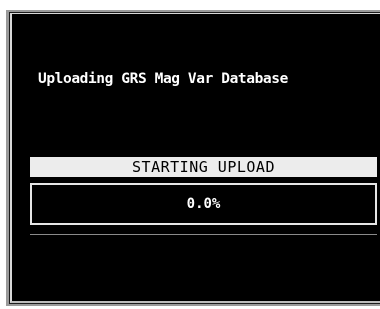  What do you see at coordinates (163, 79) in the screenshot?
I see `upload-title: Uploading GRS Mag Var Database` at bounding box center [163, 79].